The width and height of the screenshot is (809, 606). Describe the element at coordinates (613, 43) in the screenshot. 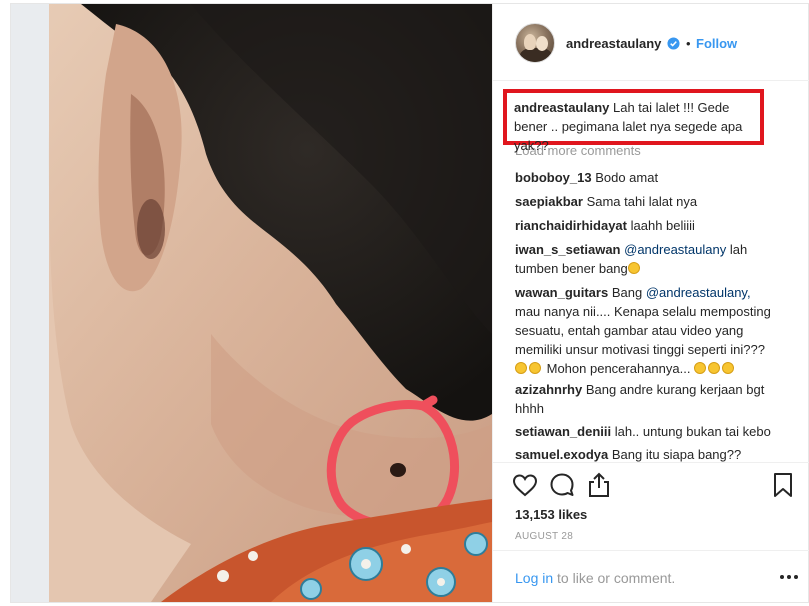

I see `header-username: andreastaulany` at that location.